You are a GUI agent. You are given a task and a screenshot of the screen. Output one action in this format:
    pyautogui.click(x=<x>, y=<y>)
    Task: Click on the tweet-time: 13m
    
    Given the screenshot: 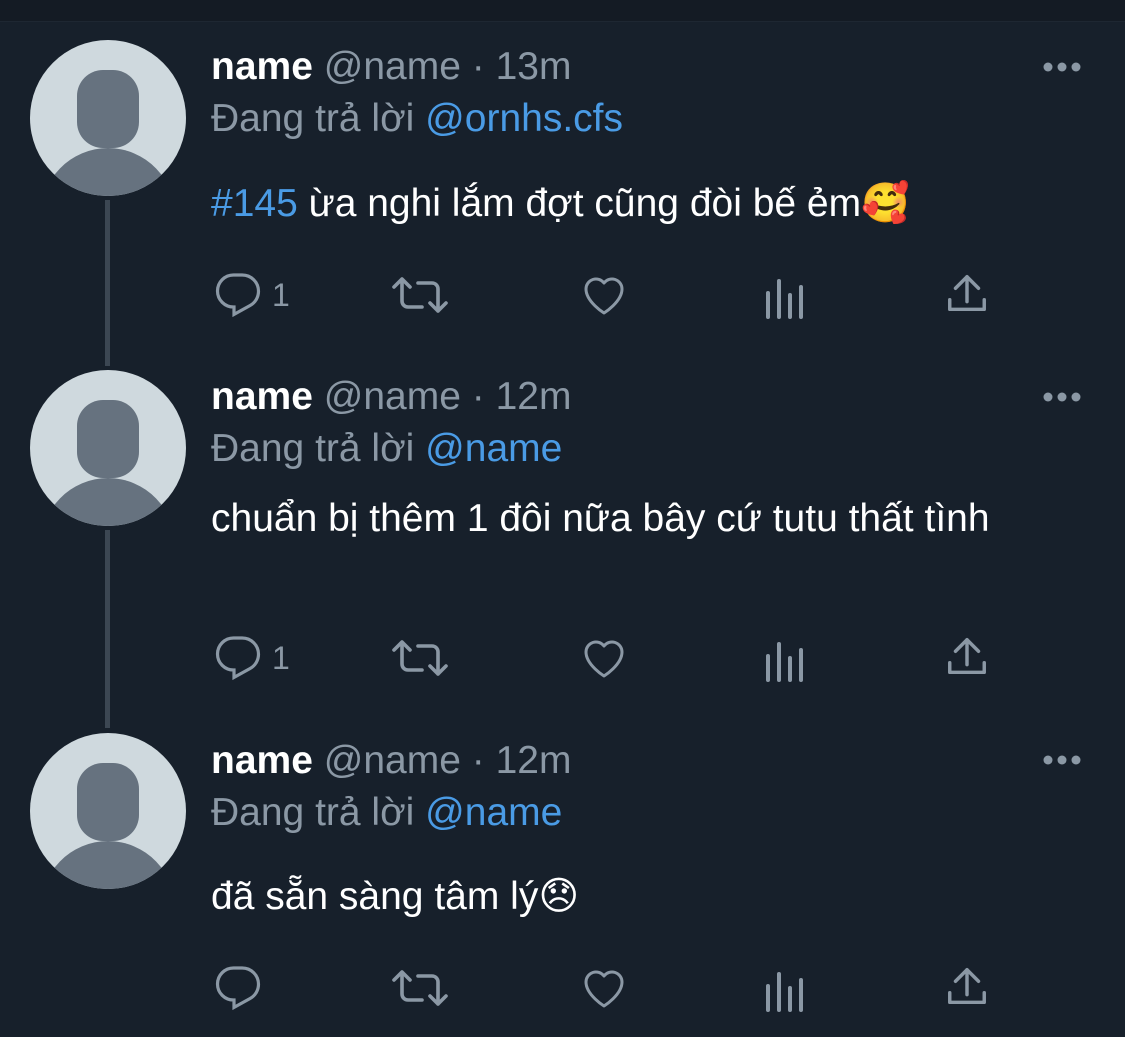 What is the action you would take?
    pyautogui.click(x=534, y=66)
    